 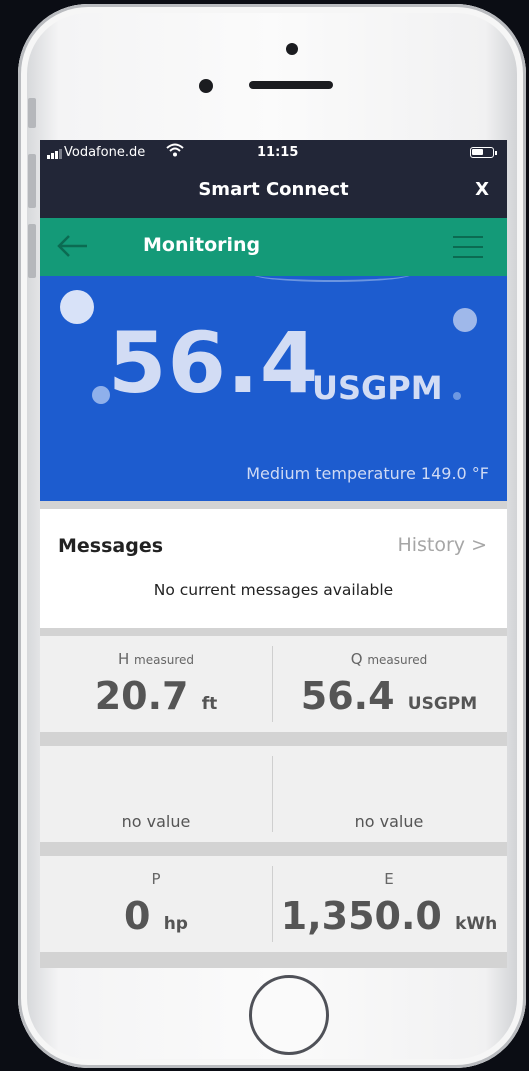 What do you see at coordinates (32, 251) in the screenshot?
I see `volume-down-button` at bounding box center [32, 251].